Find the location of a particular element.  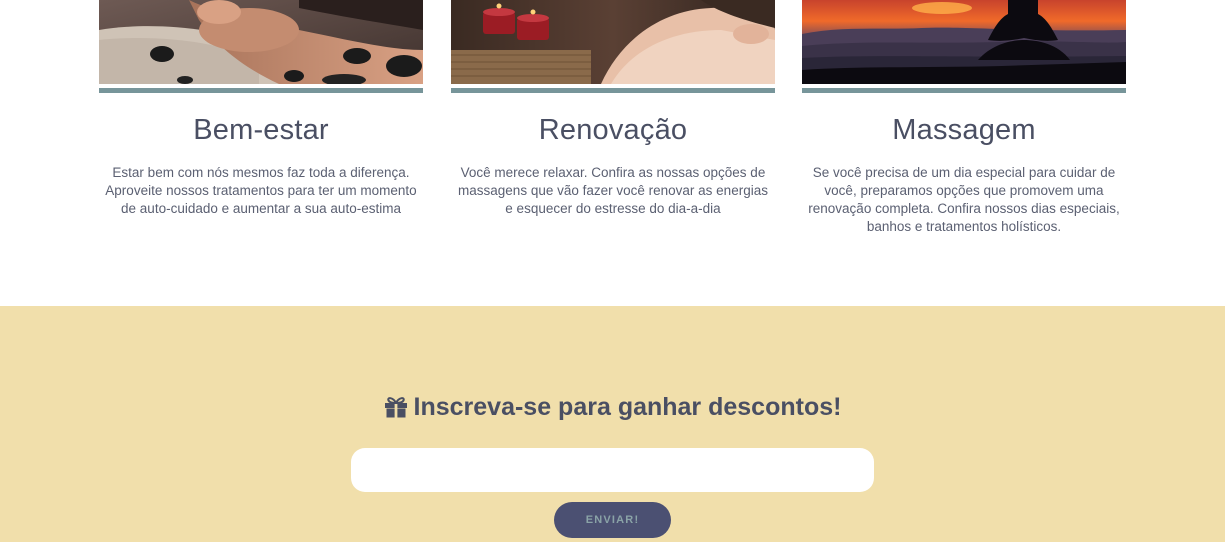

send-button: ENVIAR! is located at coordinates (612, 520).